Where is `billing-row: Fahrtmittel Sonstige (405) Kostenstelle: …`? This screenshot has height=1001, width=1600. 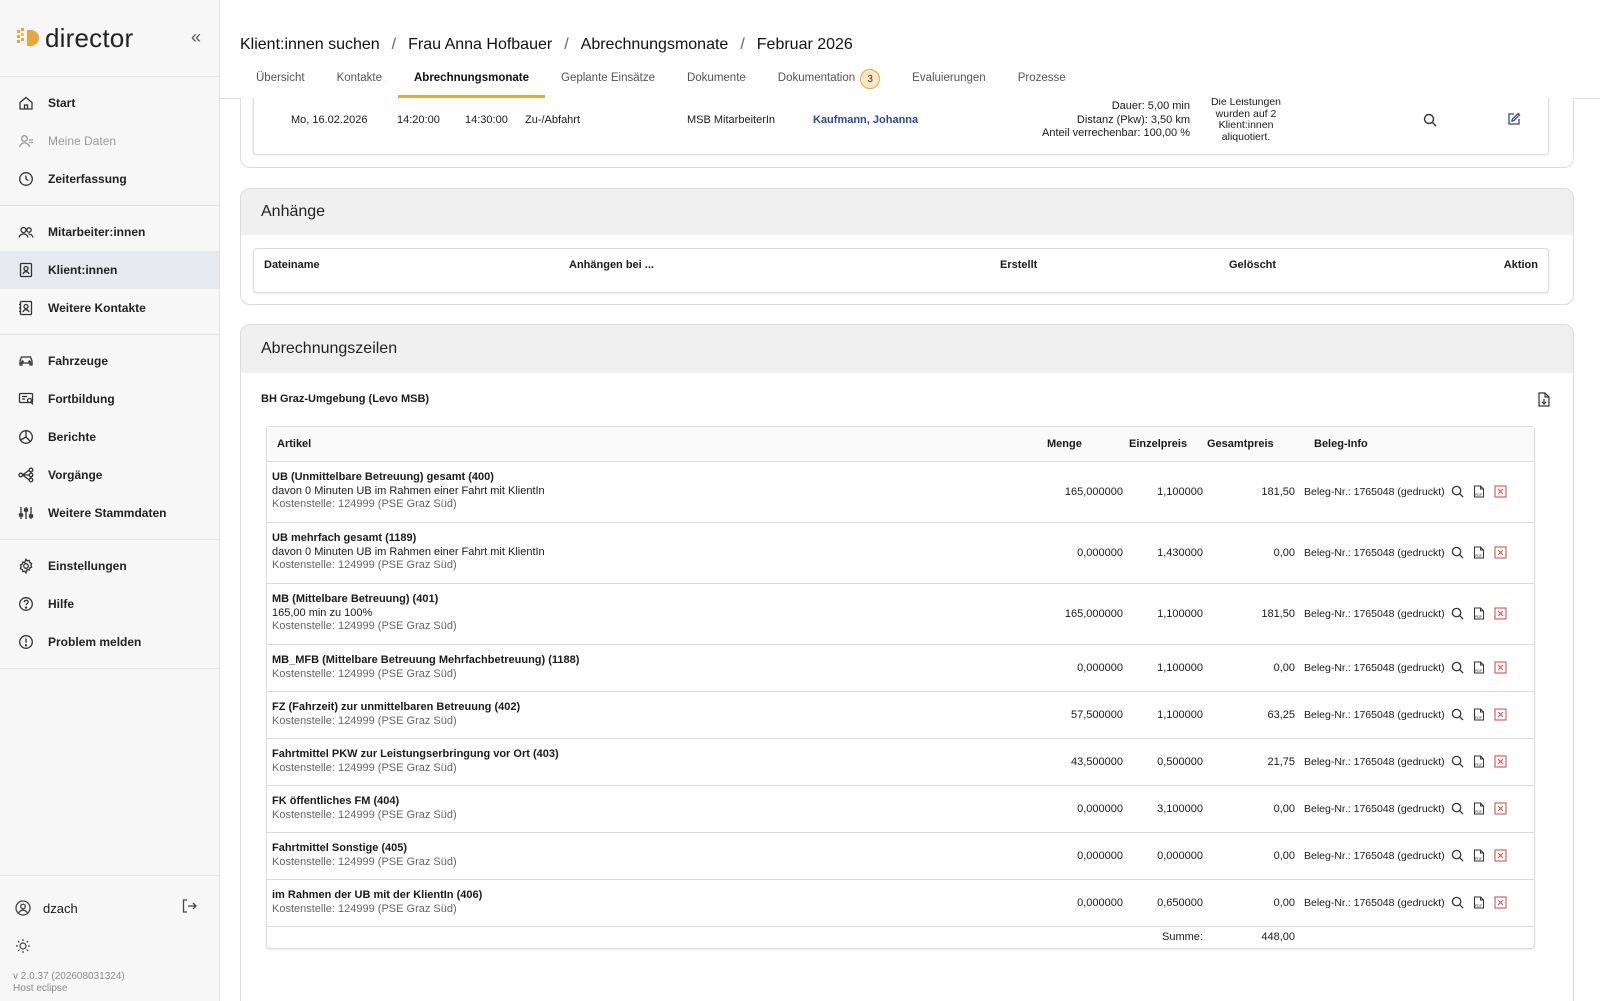 billing-row: Fahrtmittel Sonstige (405) Kostenstelle: … is located at coordinates (900, 856).